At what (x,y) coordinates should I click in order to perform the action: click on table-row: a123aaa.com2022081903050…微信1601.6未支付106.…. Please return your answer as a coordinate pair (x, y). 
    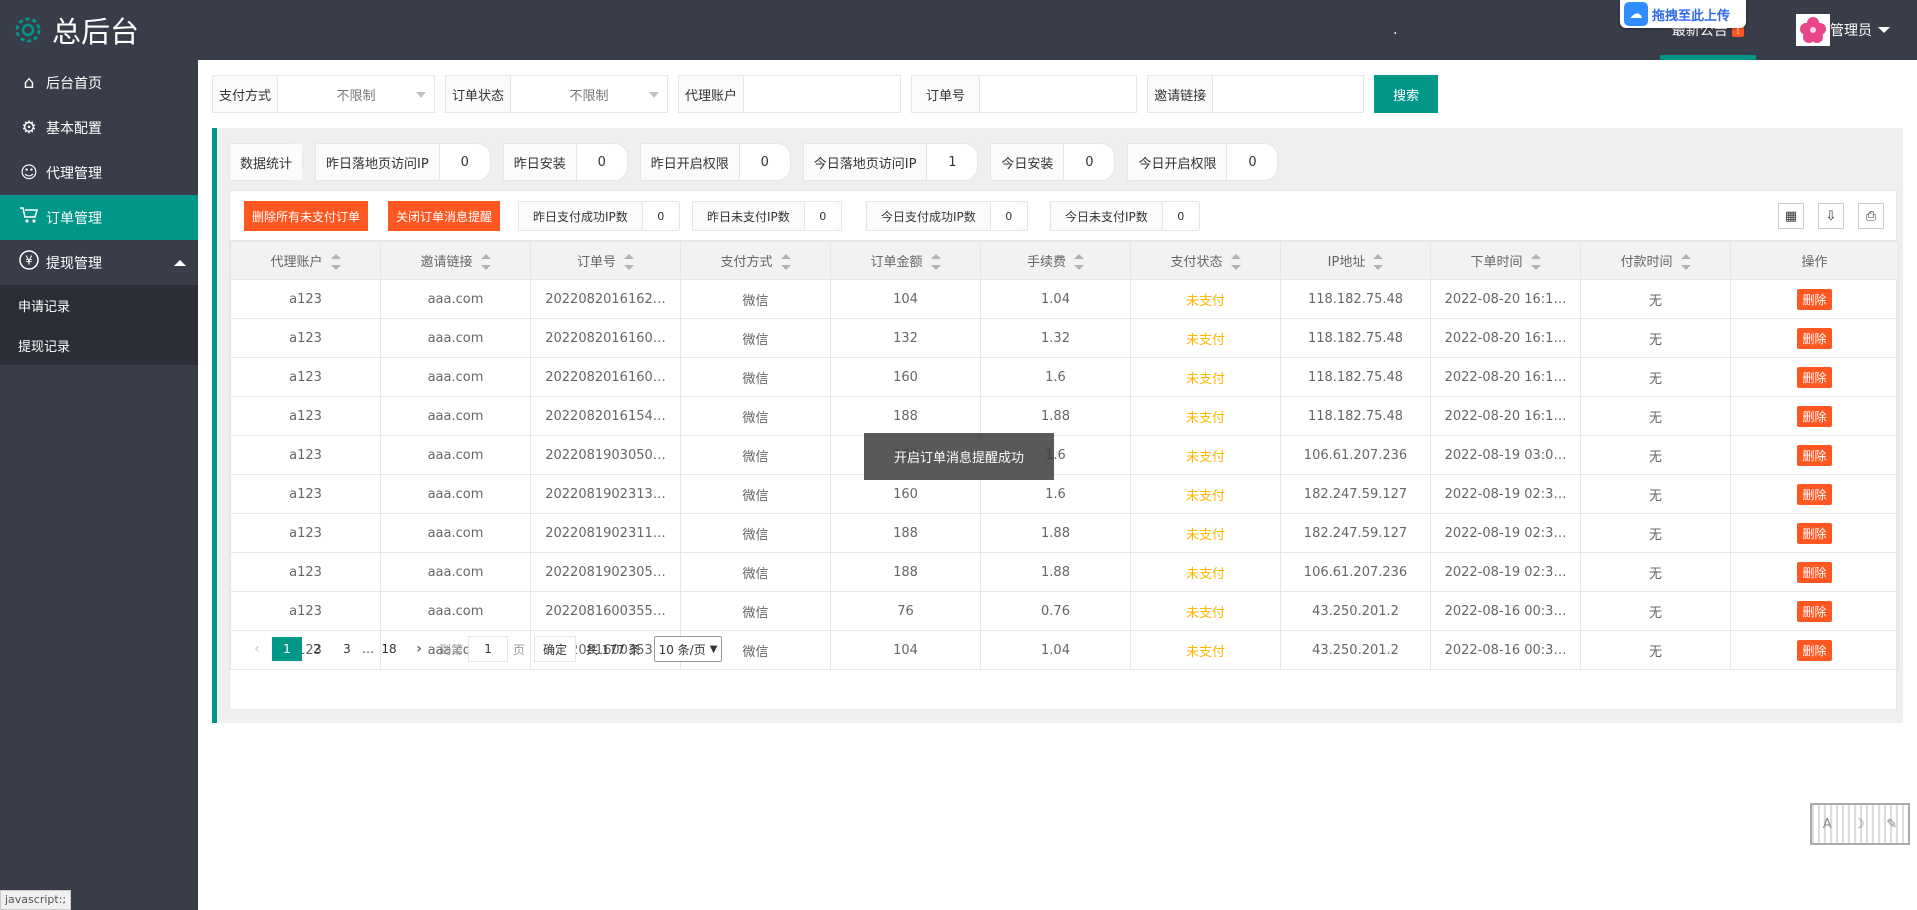
    Looking at the image, I should click on (1064, 455).